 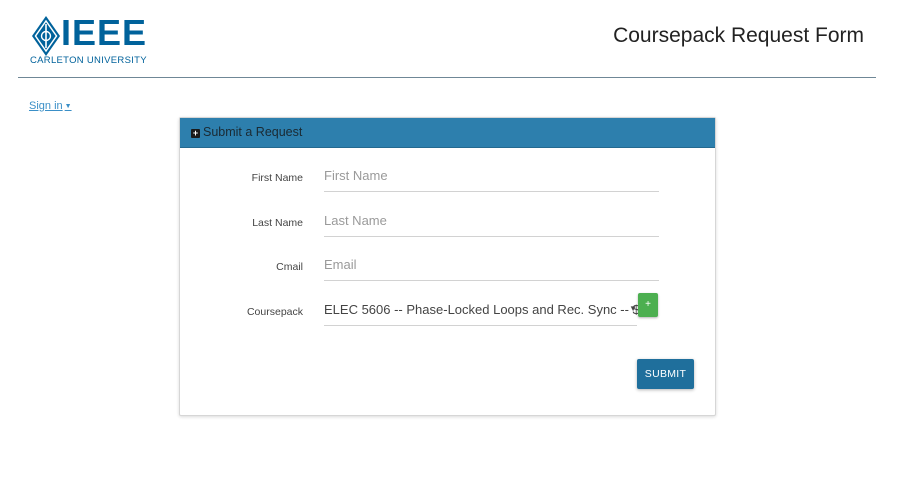 What do you see at coordinates (46, 36) in the screenshot?
I see `ieee-diamond-icon` at bounding box center [46, 36].